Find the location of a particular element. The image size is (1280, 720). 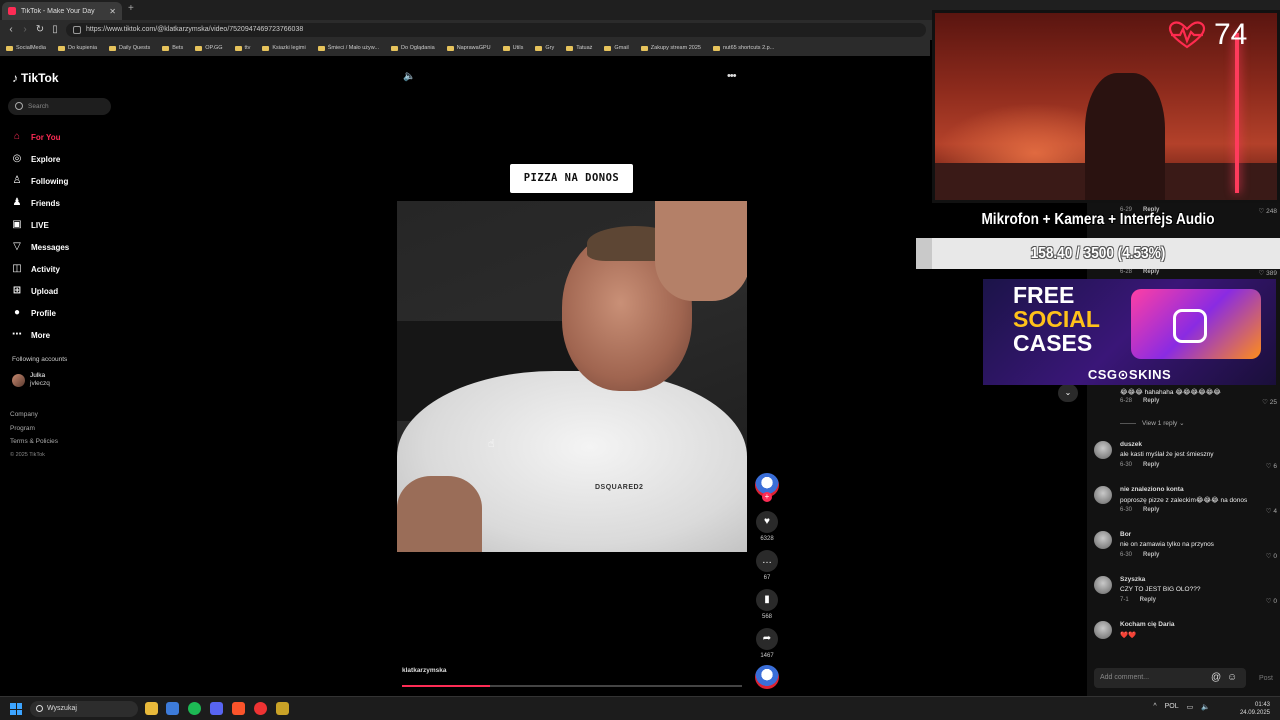

windows-start-icon is located at coordinates (16, 709).